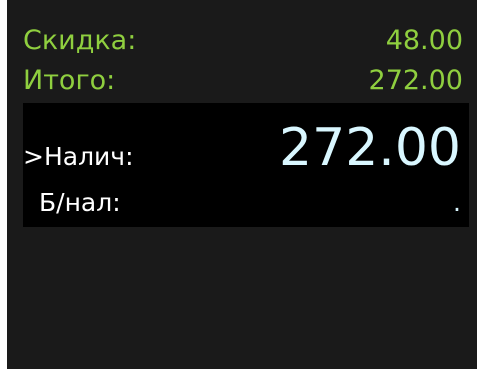  Describe the element at coordinates (457, 202) in the screenshot. I see `card-amount: .` at that location.